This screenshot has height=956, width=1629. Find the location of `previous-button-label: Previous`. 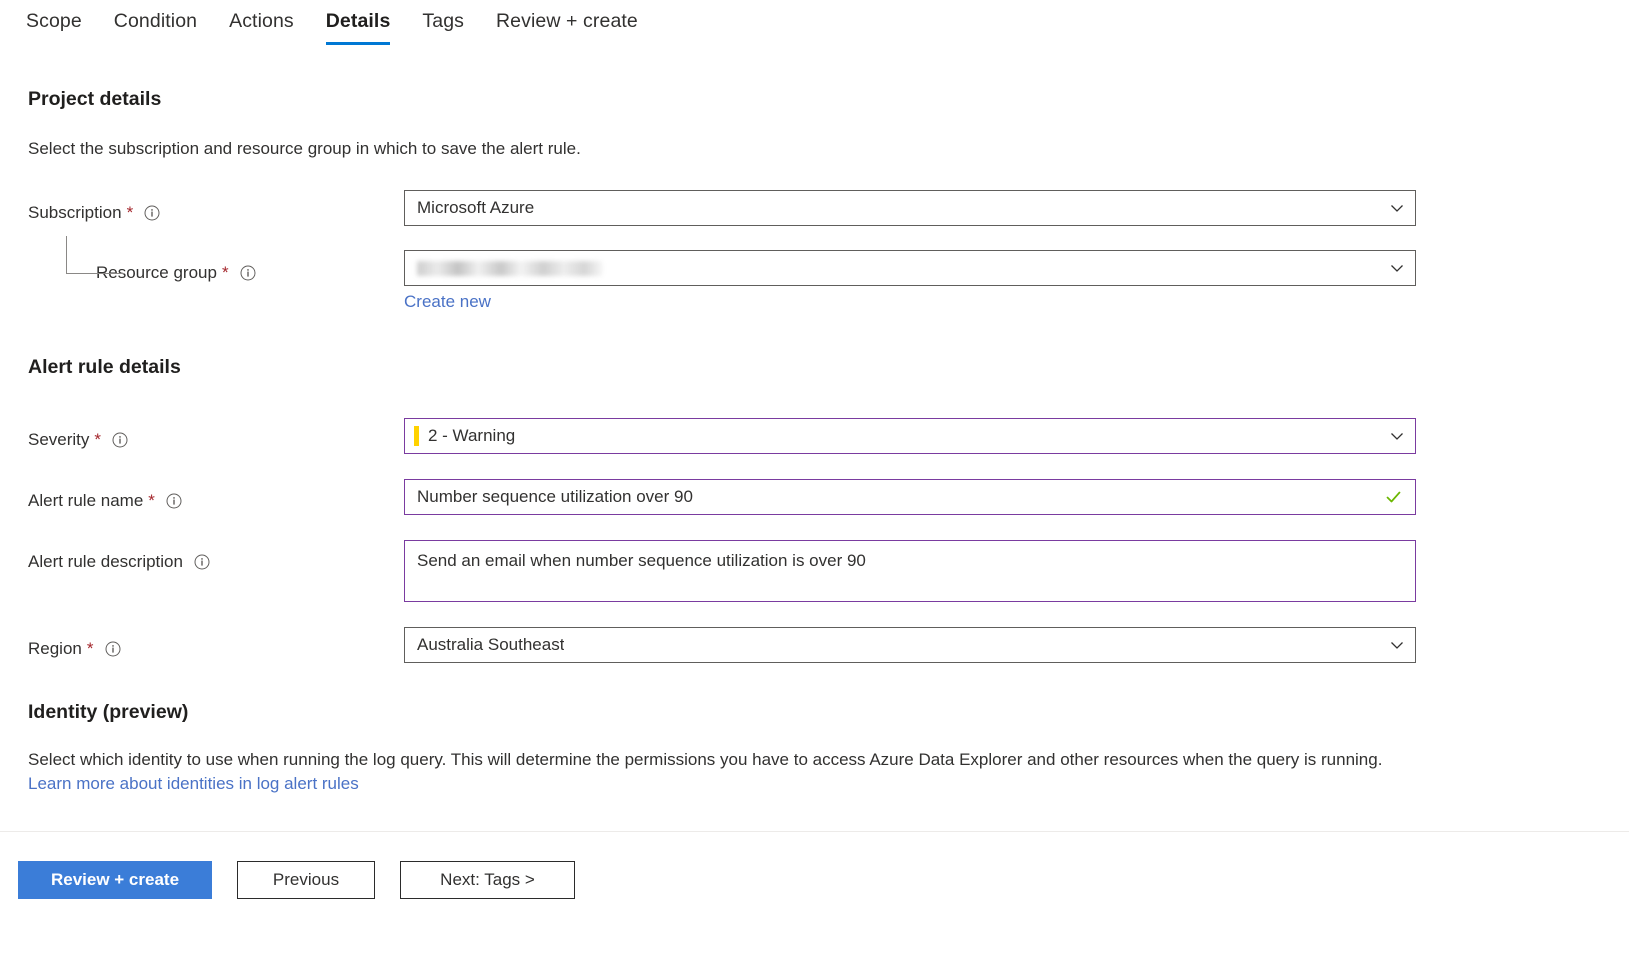

previous-button-label: Previous is located at coordinates (306, 879).